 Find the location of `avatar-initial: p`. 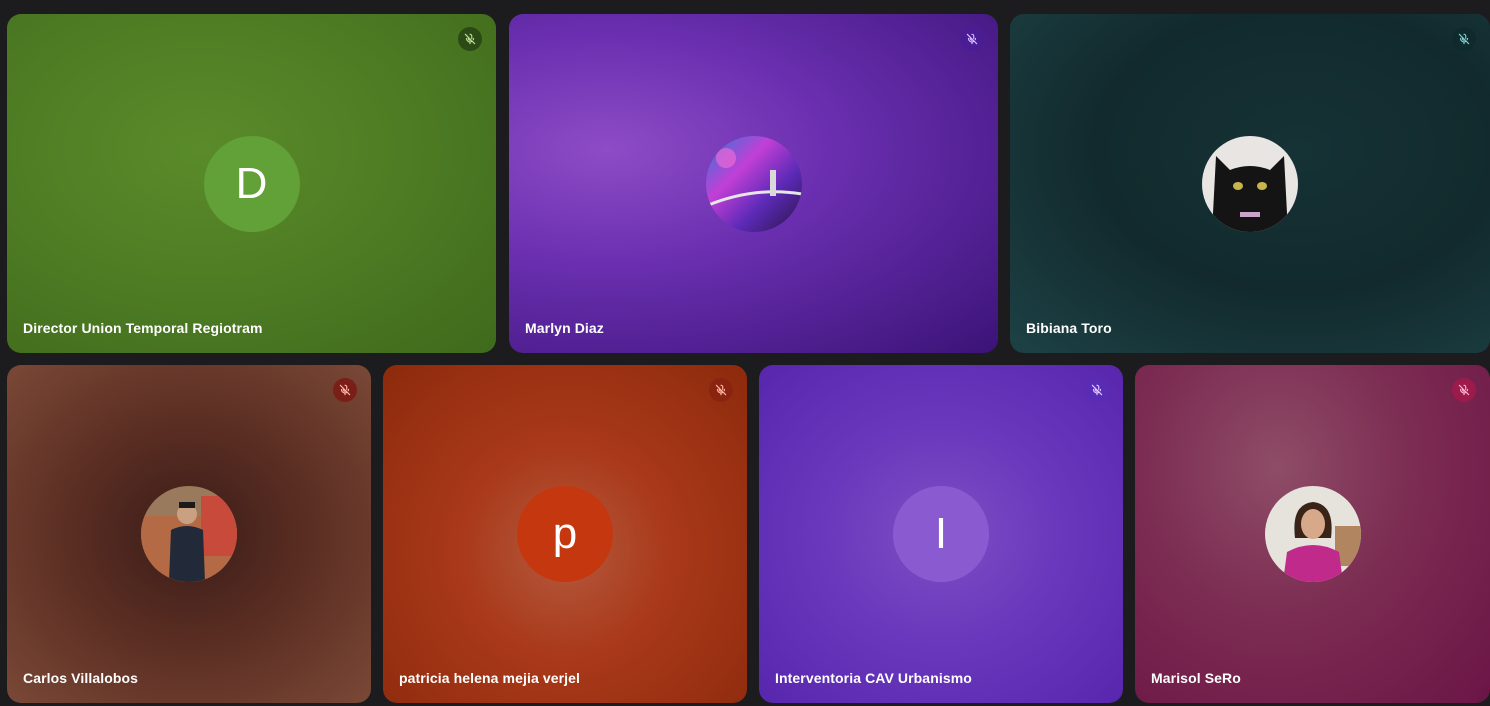

avatar-initial: p is located at coordinates (565, 533).